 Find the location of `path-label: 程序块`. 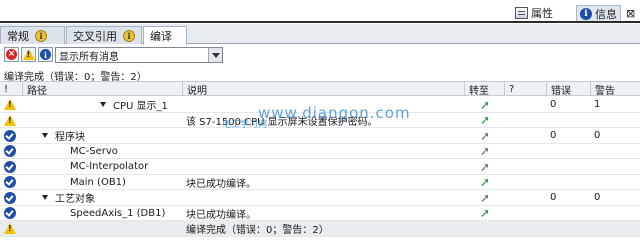

path-label: 程序块 is located at coordinates (70, 137).